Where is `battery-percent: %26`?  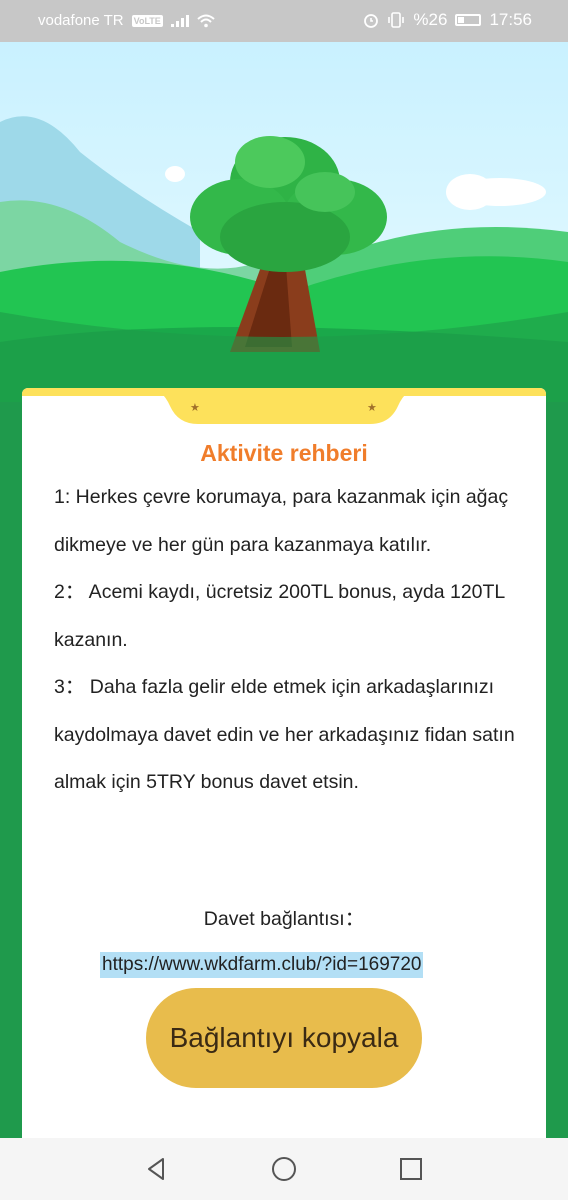
battery-percent: %26 is located at coordinates (430, 19).